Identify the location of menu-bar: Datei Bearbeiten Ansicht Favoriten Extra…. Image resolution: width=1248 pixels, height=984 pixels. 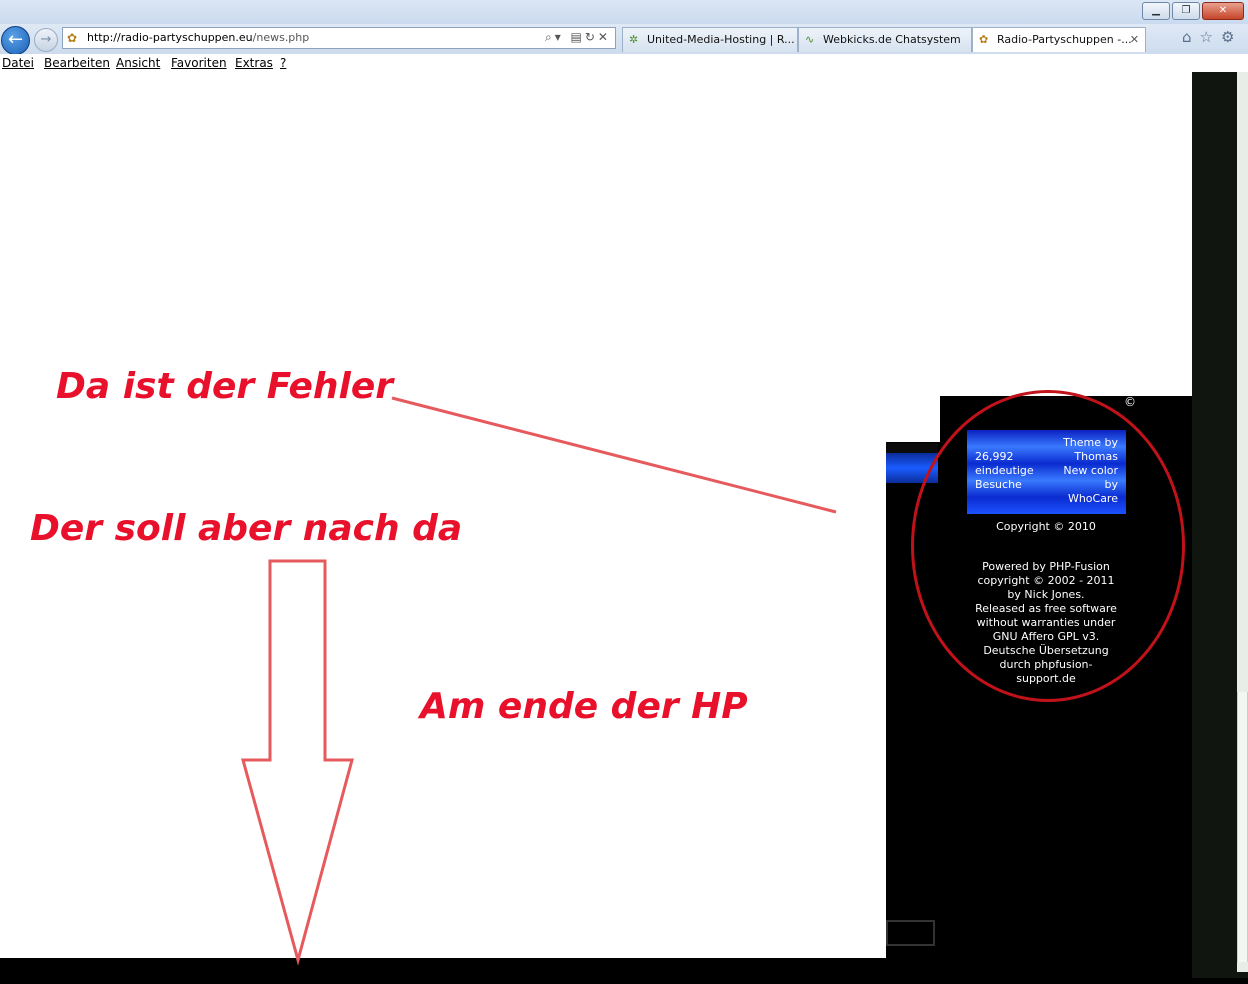
(624, 63).